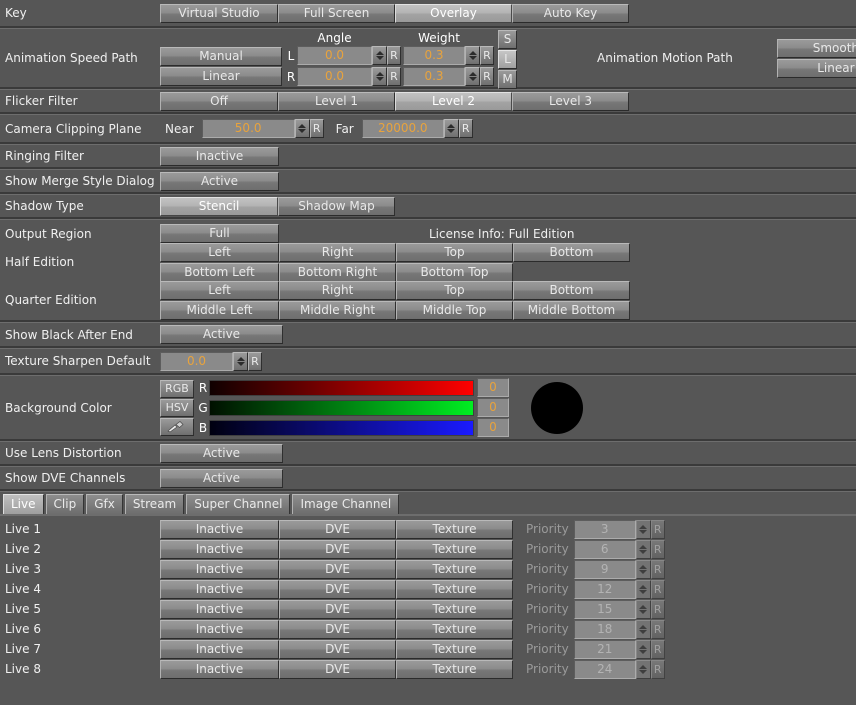 This screenshot has height=705, width=856. What do you see at coordinates (604, 649) in the screenshot?
I see `priority-input: 21` at bounding box center [604, 649].